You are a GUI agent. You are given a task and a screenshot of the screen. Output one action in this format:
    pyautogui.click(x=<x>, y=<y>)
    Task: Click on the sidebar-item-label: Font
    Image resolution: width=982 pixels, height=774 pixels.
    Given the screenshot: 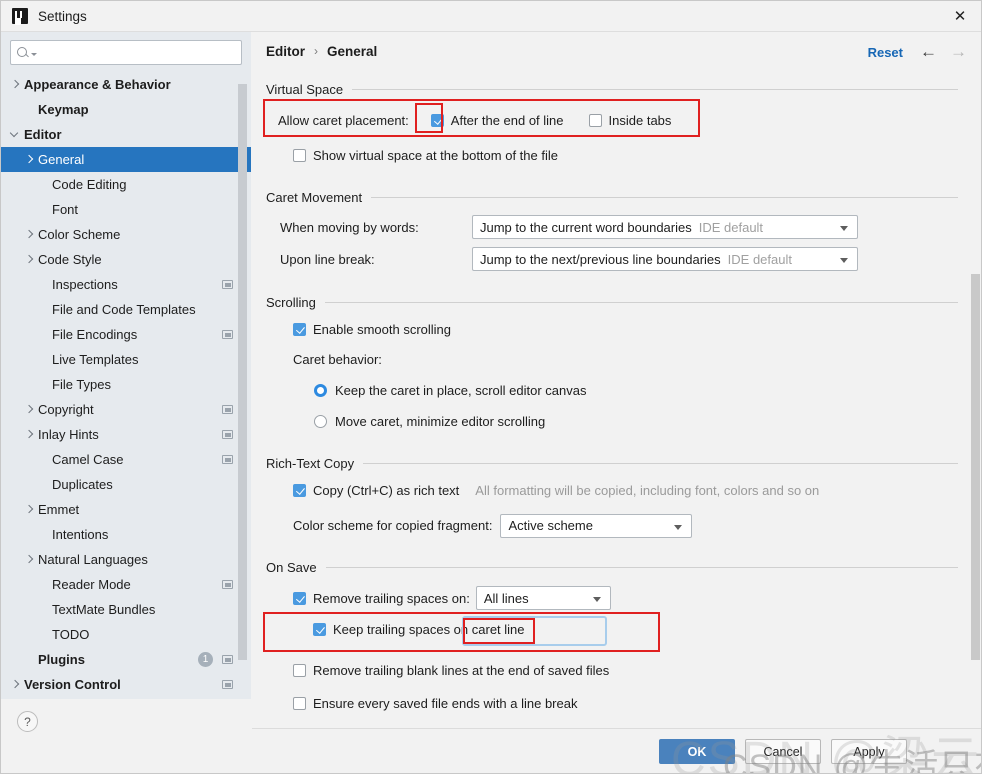 What is the action you would take?
    pyautogui.click(x=65, y=209)
    